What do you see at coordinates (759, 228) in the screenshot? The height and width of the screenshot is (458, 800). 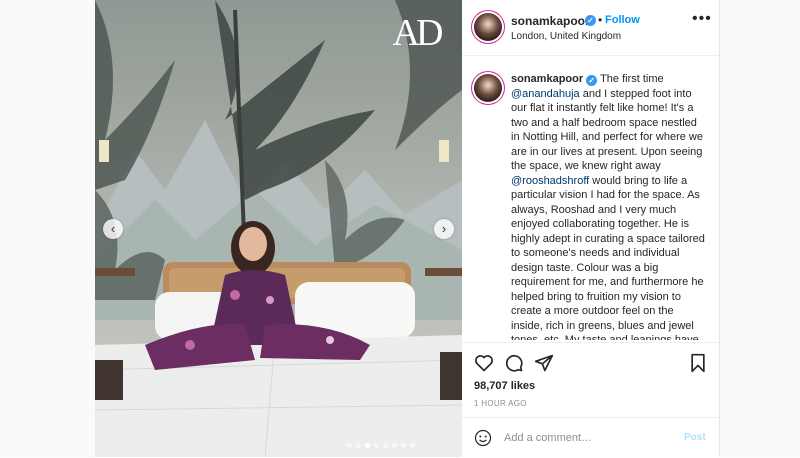 I see `page-background-right` at bounding box center [759, 228].